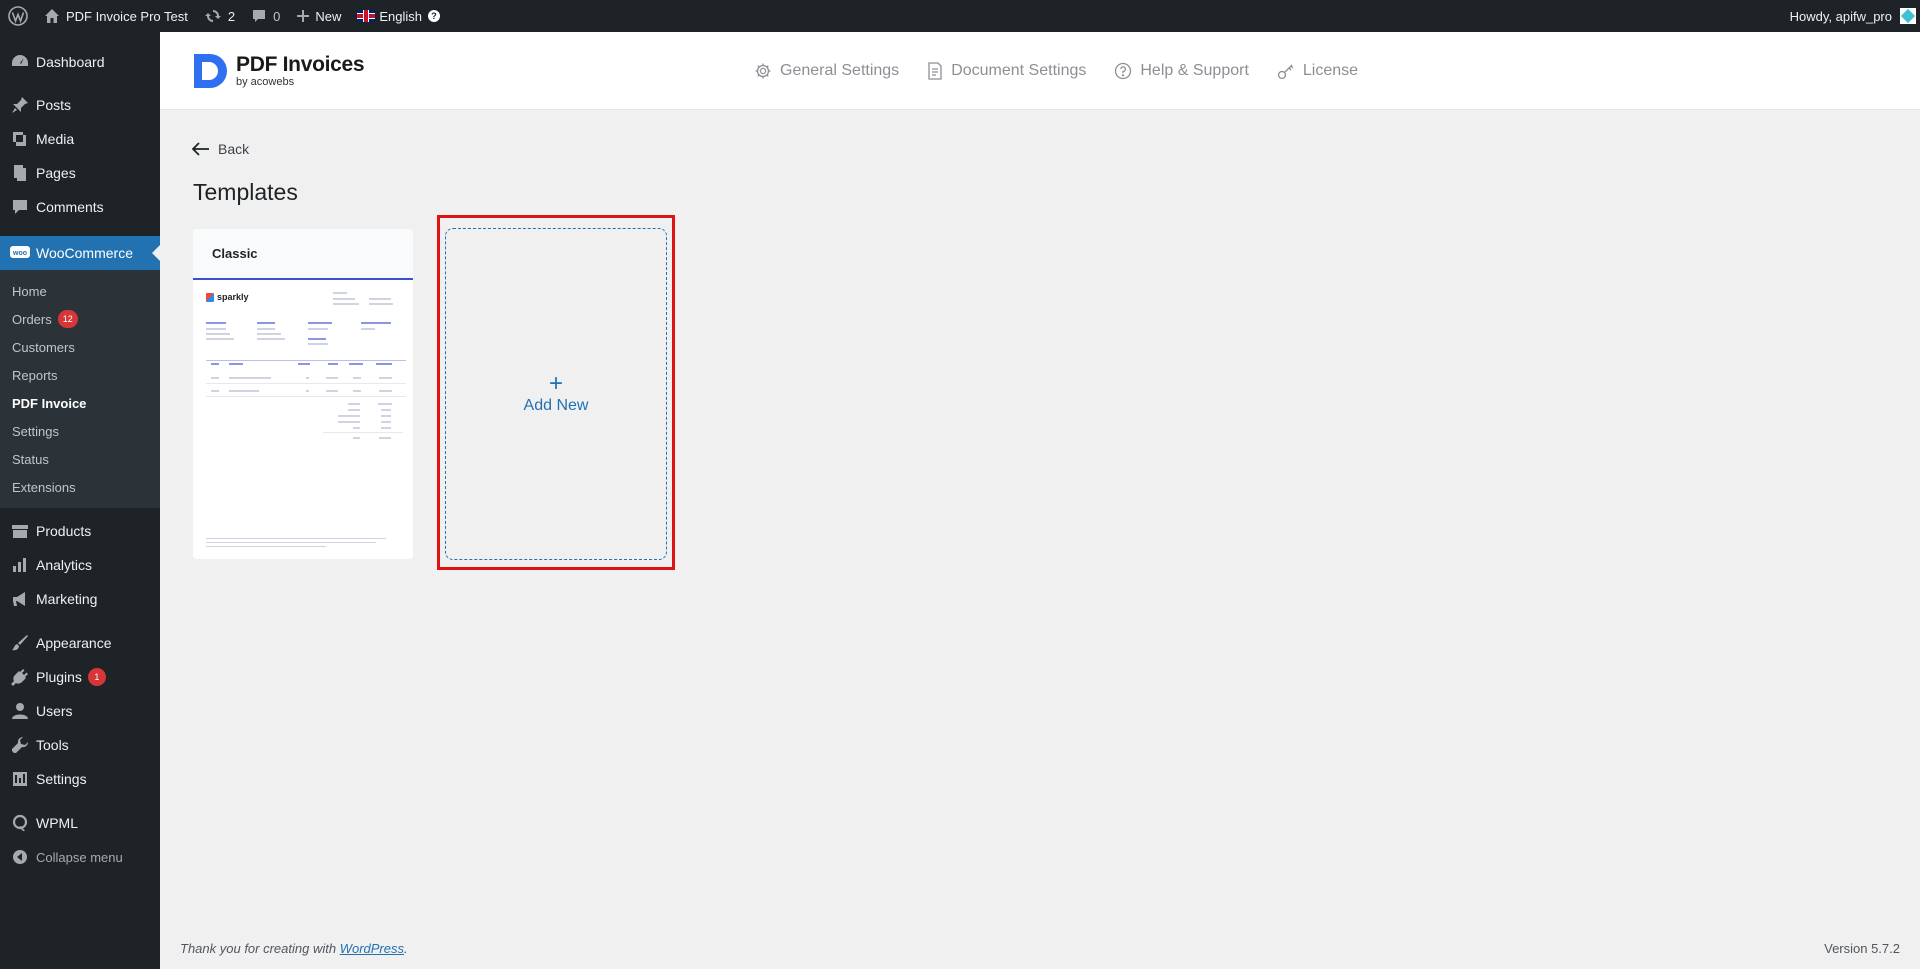 The image size is (1920, 969). I want to click on sidebar-item-posts: Posts, so click(80, 105).